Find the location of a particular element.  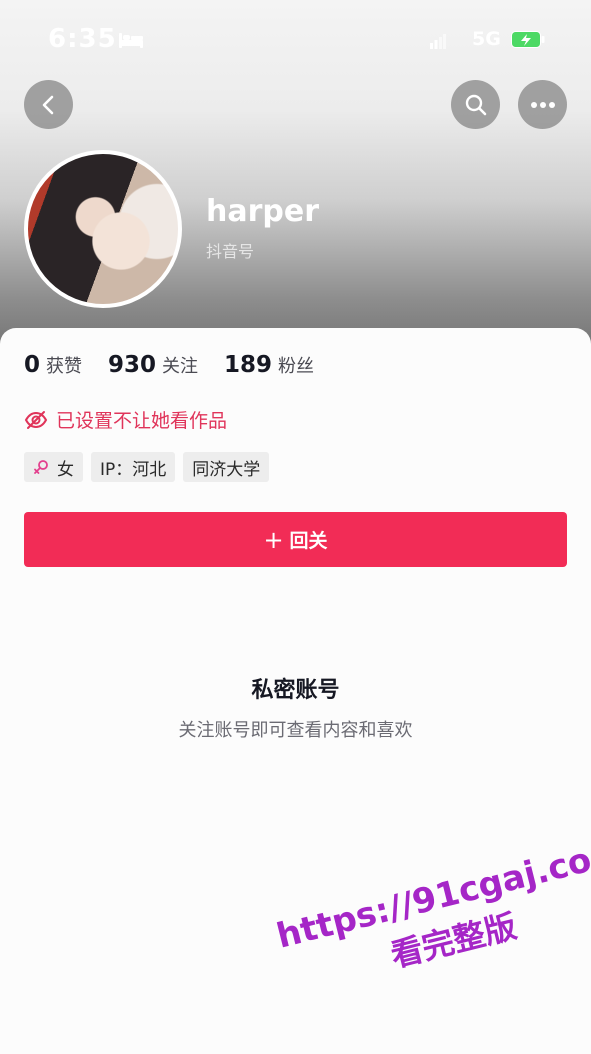

stat-value: 189 is located at coordinates (248, 365).